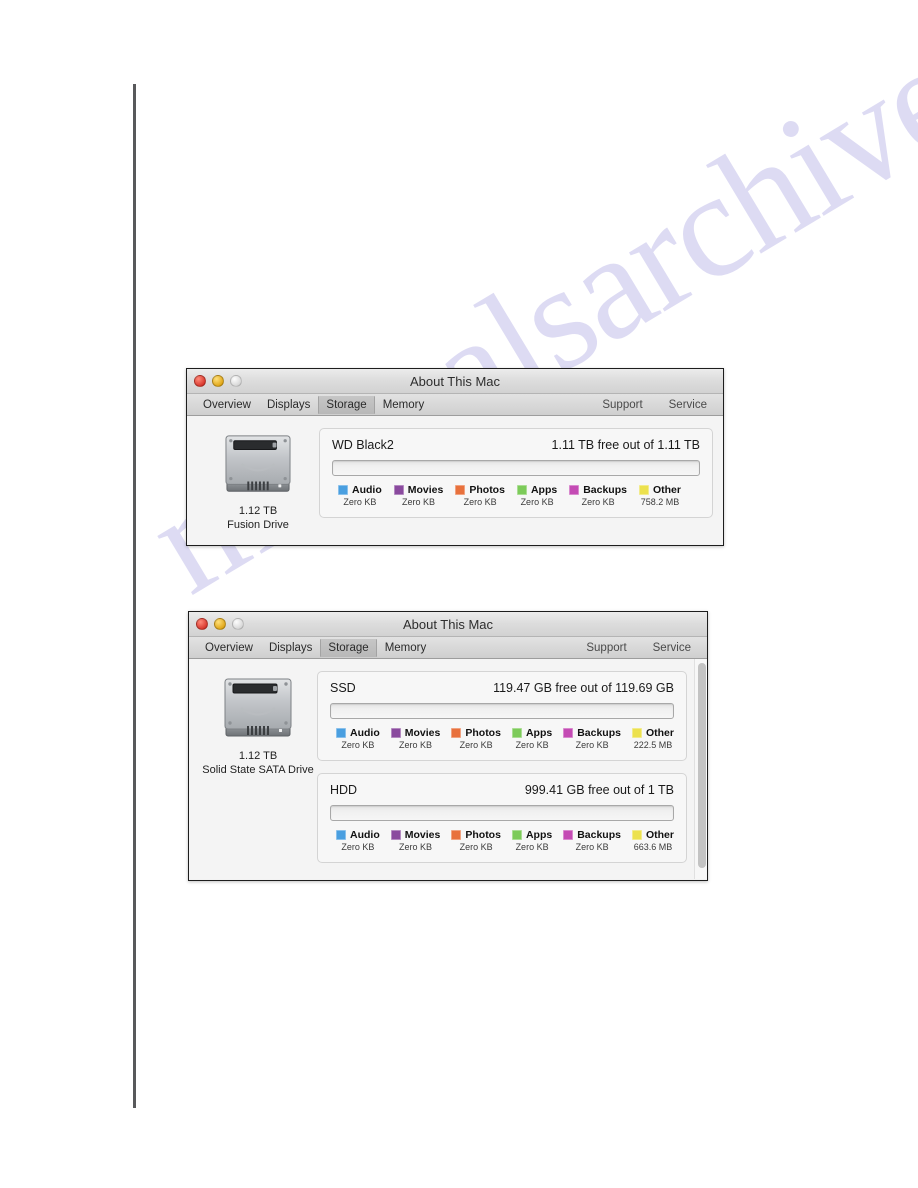  What do you see at coordinates (516, 445) in the screenshot?
I see `volume-header: WD Black2 1.11 TB free out of 1.11 TB` at bounding box center [516, 445].